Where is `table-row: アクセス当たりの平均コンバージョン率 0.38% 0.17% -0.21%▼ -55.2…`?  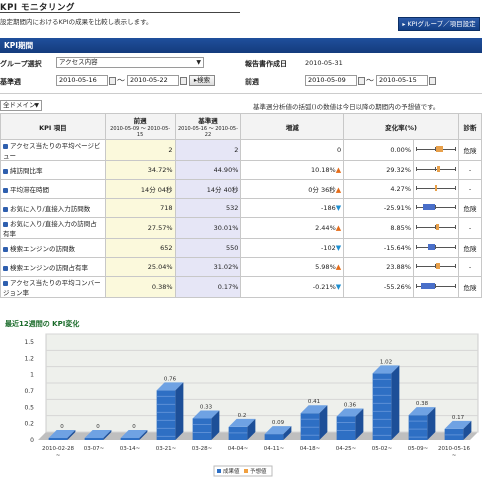
table-row: アクセス当たりの平均コンバージョン率 0.38% 0.17% -0.21%▼ -55.2… is located at coordinates (241, 287).